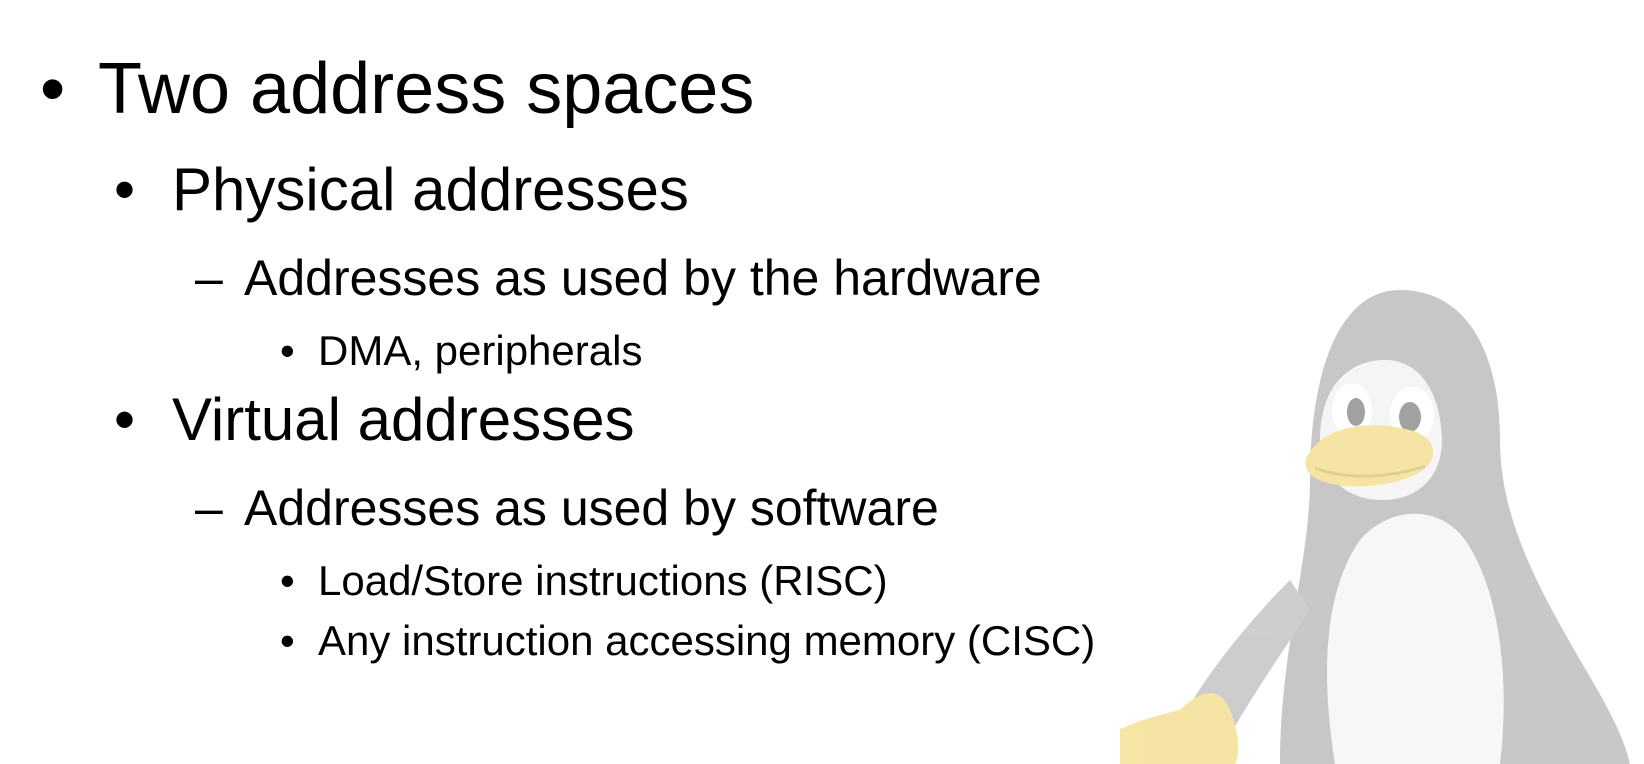  I want to click on bullet-software-addresses: Addresses as used by software, so click(591, 508).